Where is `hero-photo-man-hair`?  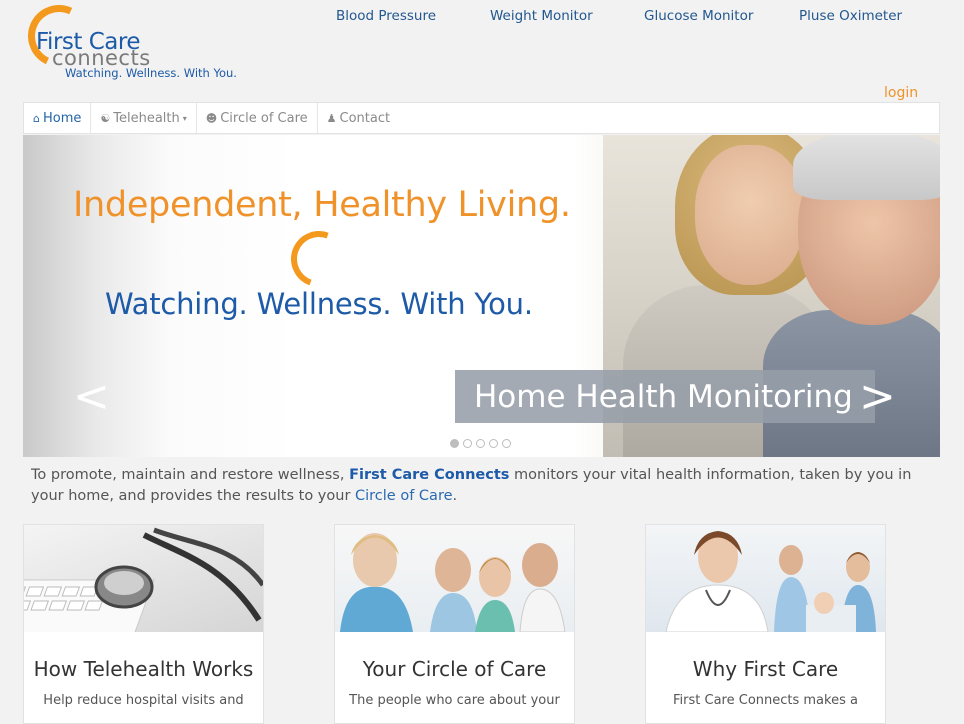 hero-photo-man-hair is located at coordinates (866, 167).